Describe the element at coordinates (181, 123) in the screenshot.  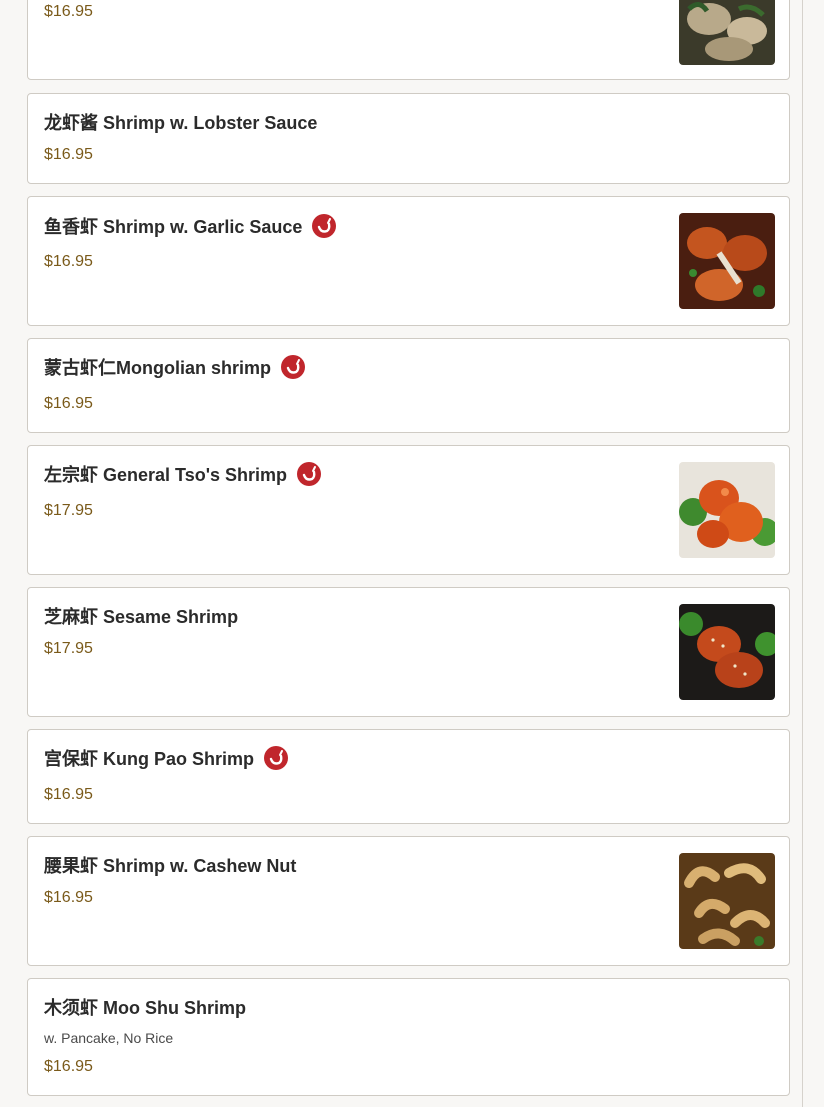
I see `item-title: 龙虾酱 Shrimp w. Lobster Sauce` at that location.